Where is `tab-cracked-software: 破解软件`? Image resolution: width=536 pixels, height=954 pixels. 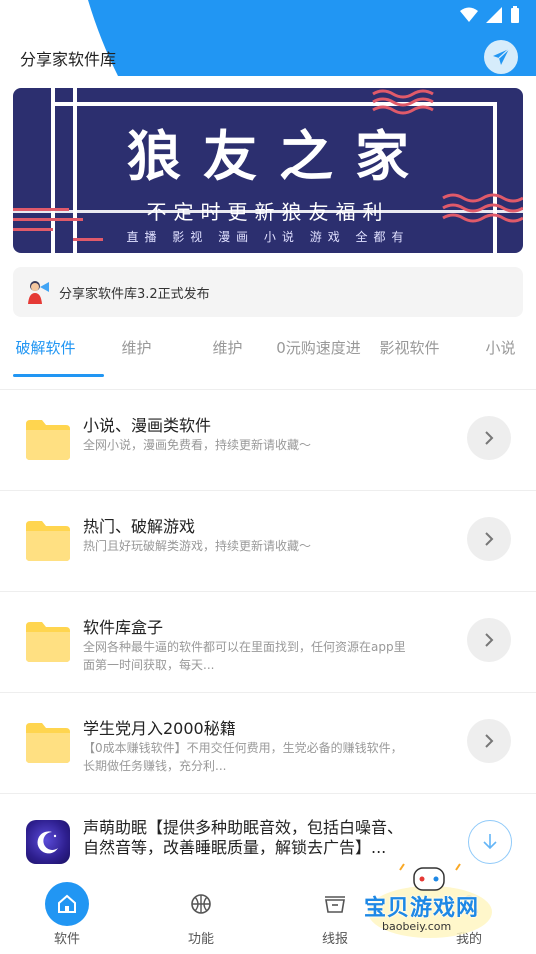 tab-cracked-software: 破解软件 is located at coordinates (45, 352).